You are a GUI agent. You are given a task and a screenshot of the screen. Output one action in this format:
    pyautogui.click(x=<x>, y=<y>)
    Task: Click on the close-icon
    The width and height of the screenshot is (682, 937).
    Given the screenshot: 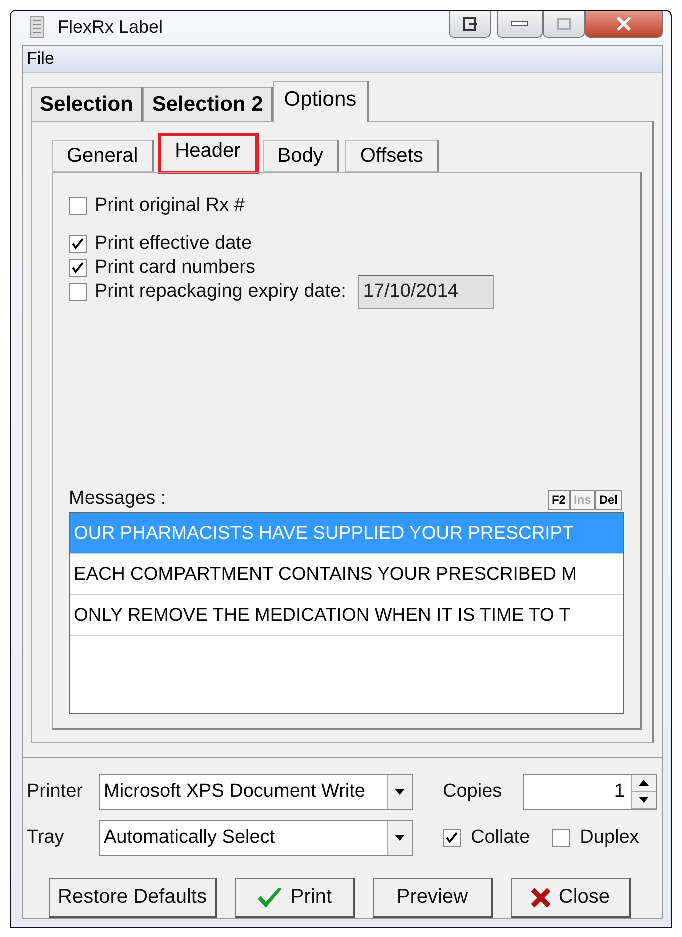 What is the action you would take?
    pyautogui.click(x=624, y=24)
    